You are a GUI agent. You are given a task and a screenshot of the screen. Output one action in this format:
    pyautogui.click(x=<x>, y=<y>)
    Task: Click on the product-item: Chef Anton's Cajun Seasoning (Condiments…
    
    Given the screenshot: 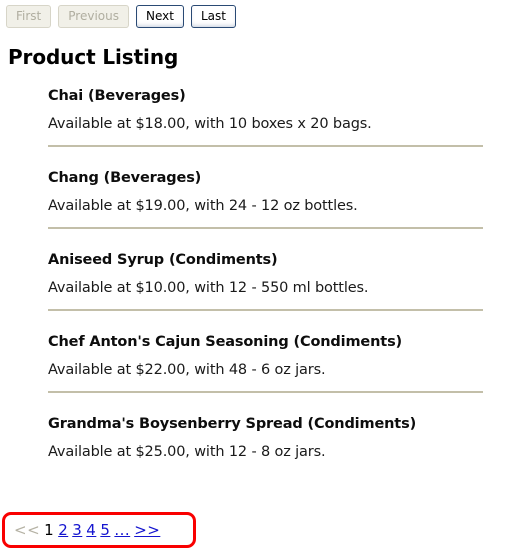 What is the action you would take?
    pyautogui.click(x=266, y=352)
    